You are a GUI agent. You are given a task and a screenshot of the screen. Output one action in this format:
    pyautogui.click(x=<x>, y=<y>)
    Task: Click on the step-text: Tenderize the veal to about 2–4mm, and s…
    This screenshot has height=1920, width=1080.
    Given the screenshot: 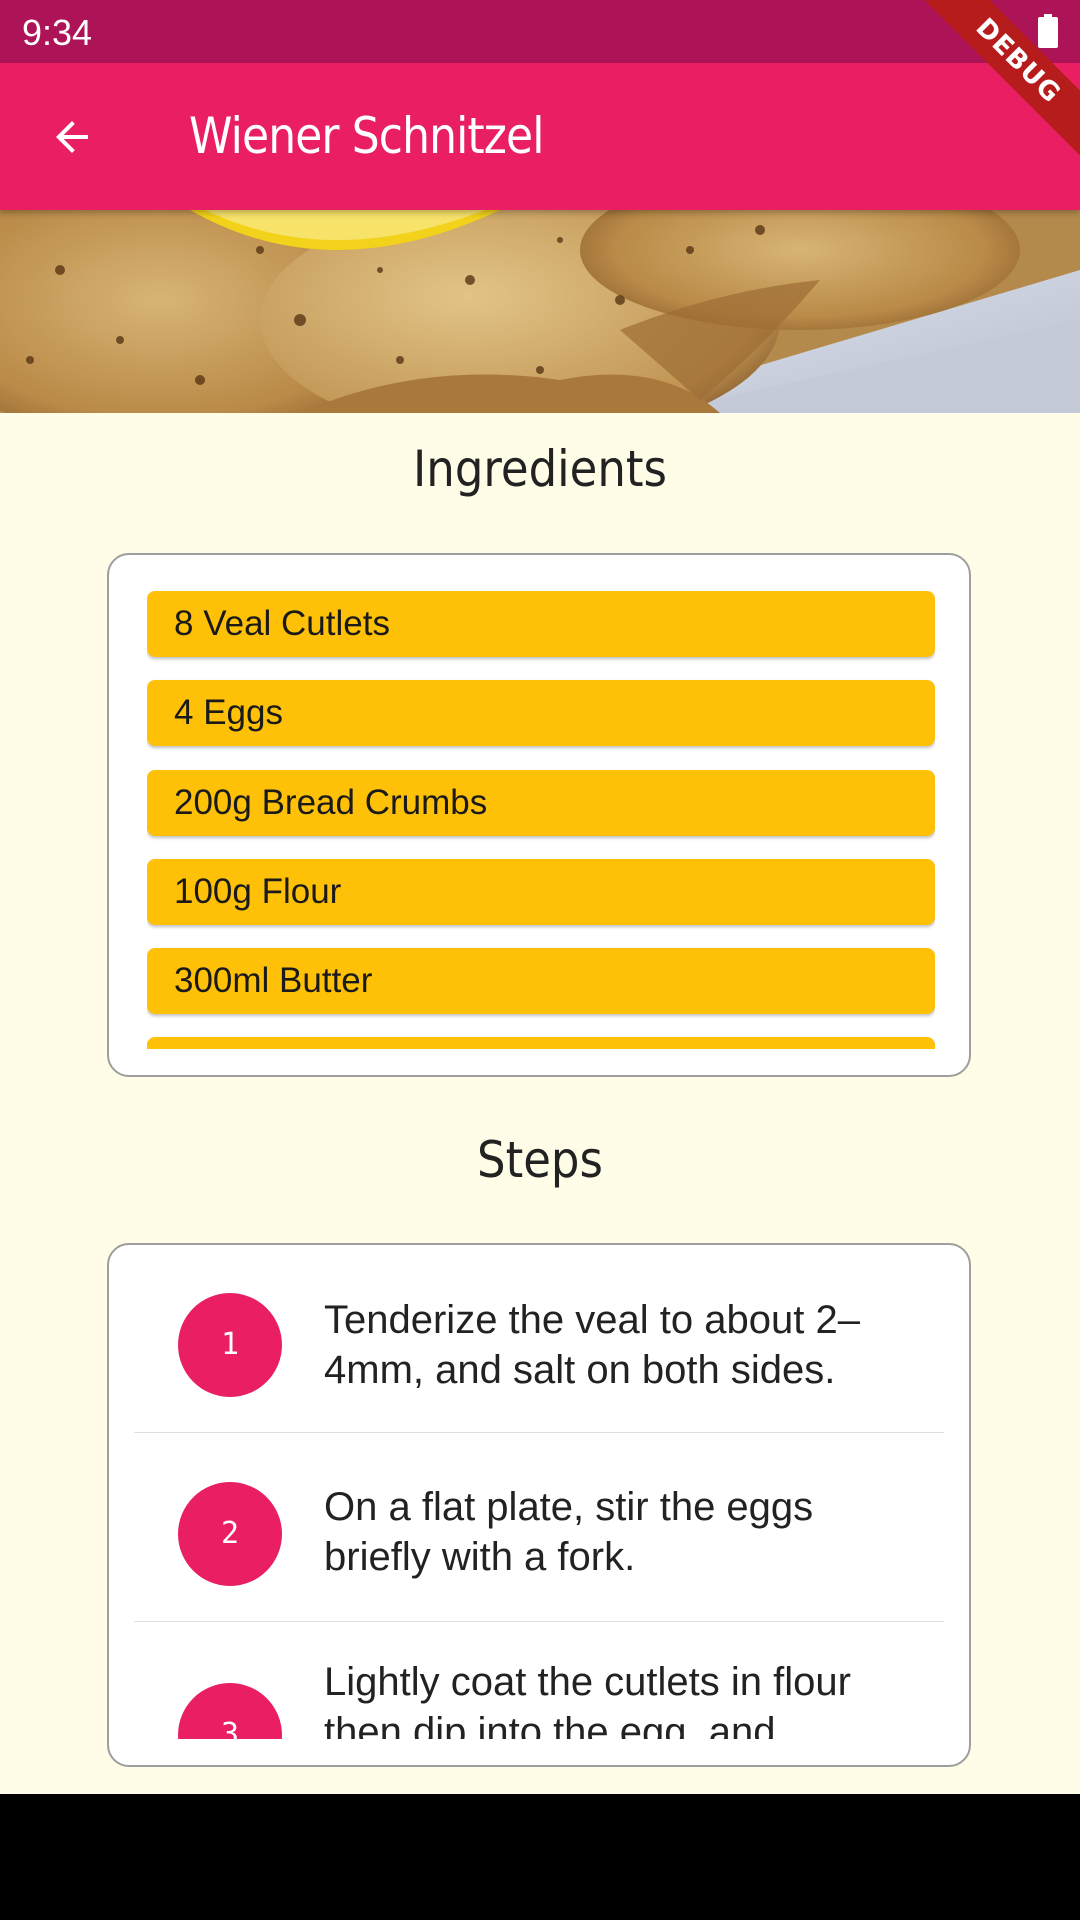 What is the action you would take?
    pyautogui.click(x=592, y=1345)
    